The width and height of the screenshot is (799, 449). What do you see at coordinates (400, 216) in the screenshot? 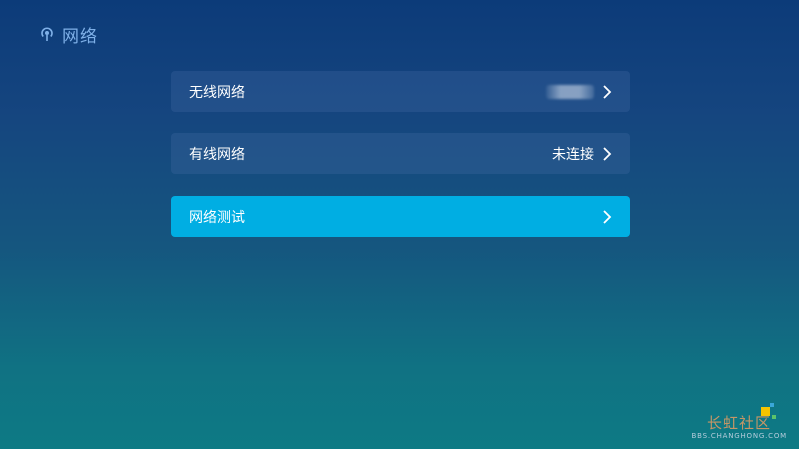
I see `menu-item-network-test: 网络测试` at bounding box center [400, 216].